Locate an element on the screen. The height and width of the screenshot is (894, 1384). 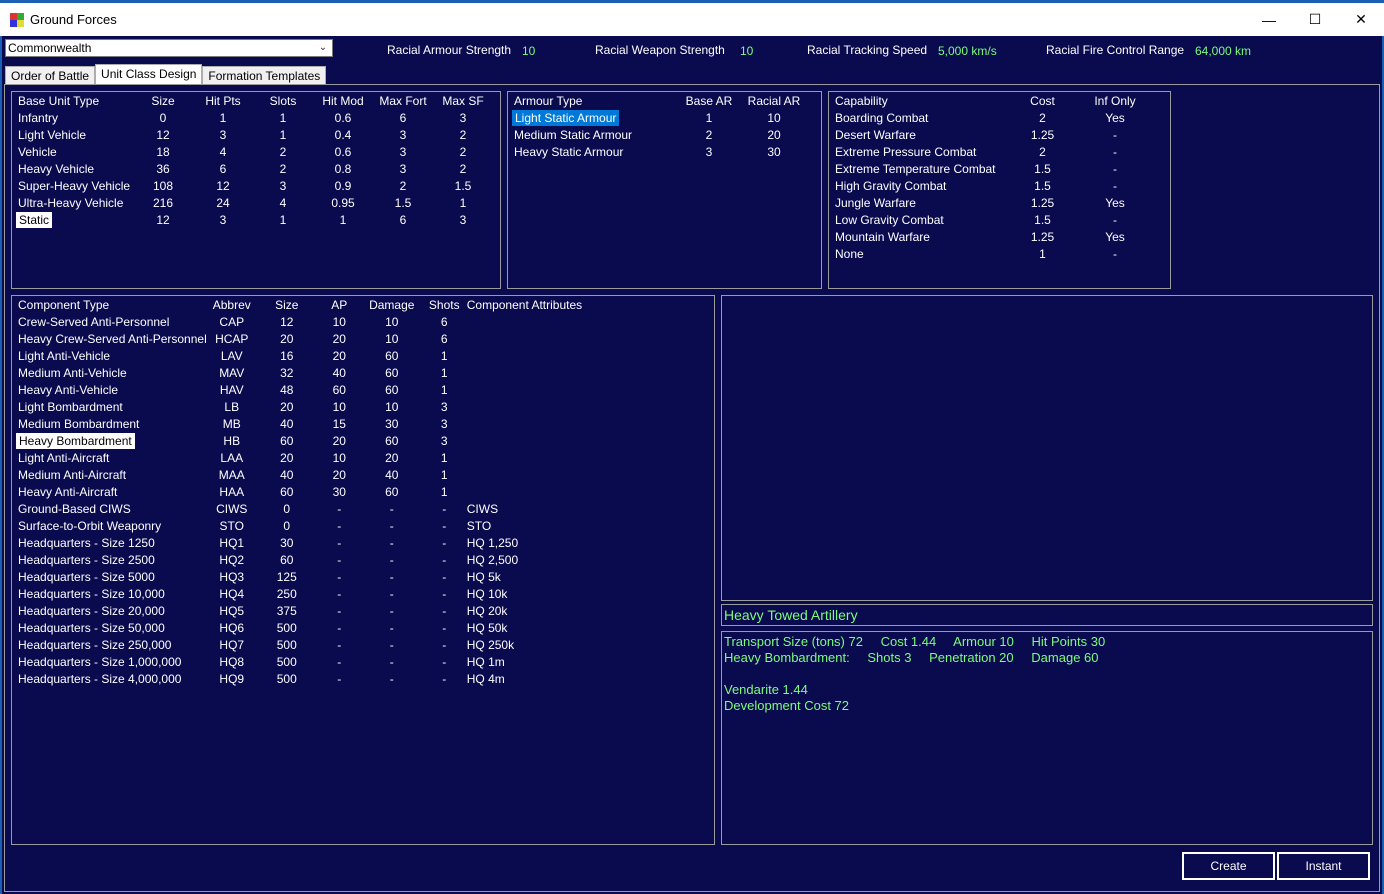
component-table-header-4: Damage is located at coordinates (392, 305).